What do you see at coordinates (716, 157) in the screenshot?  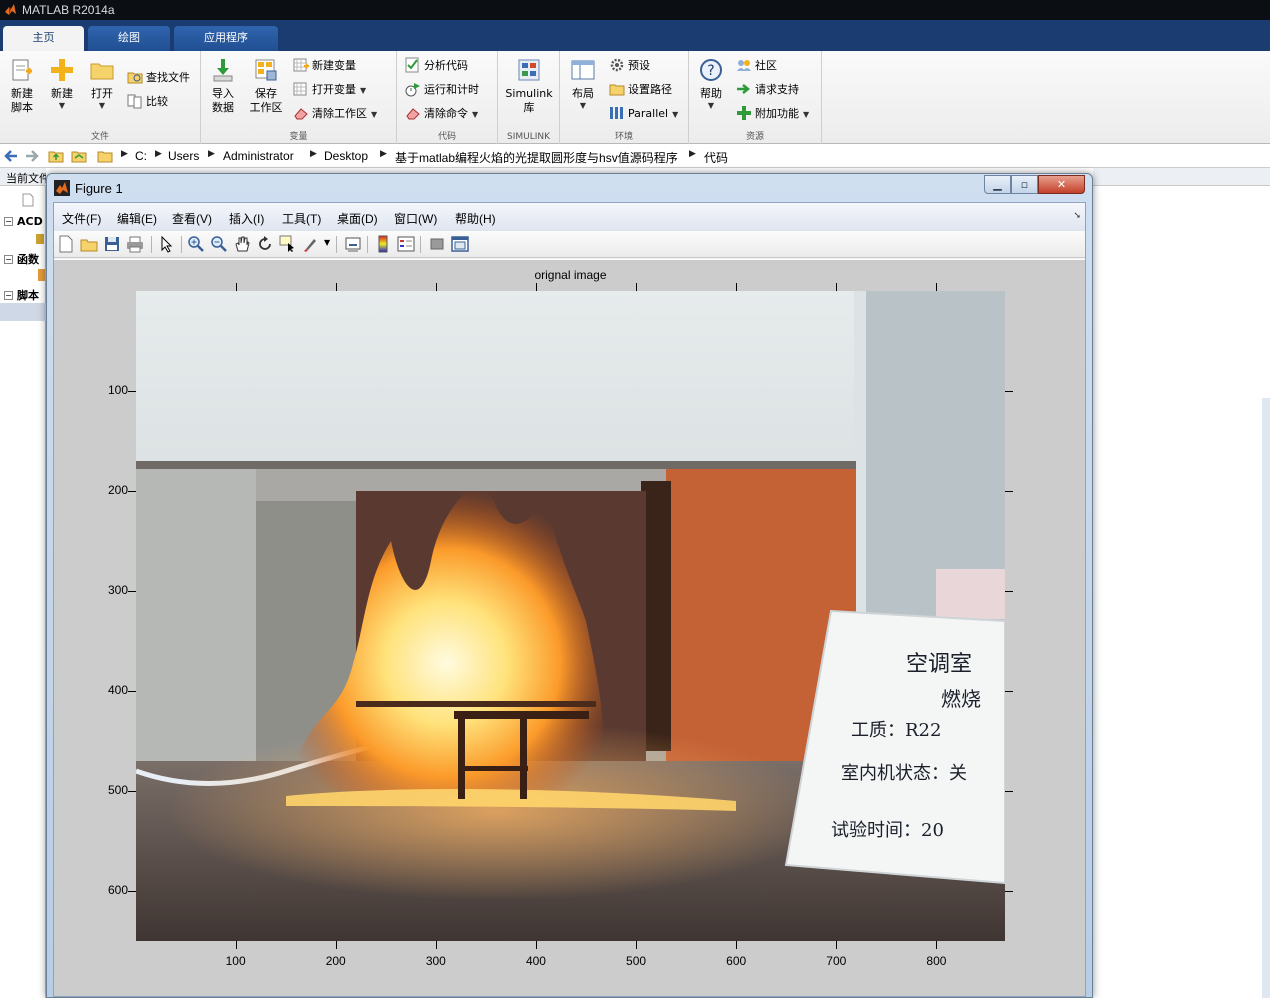 I see `breadcrumb-code: 代码` at bounding box center [716, 157].